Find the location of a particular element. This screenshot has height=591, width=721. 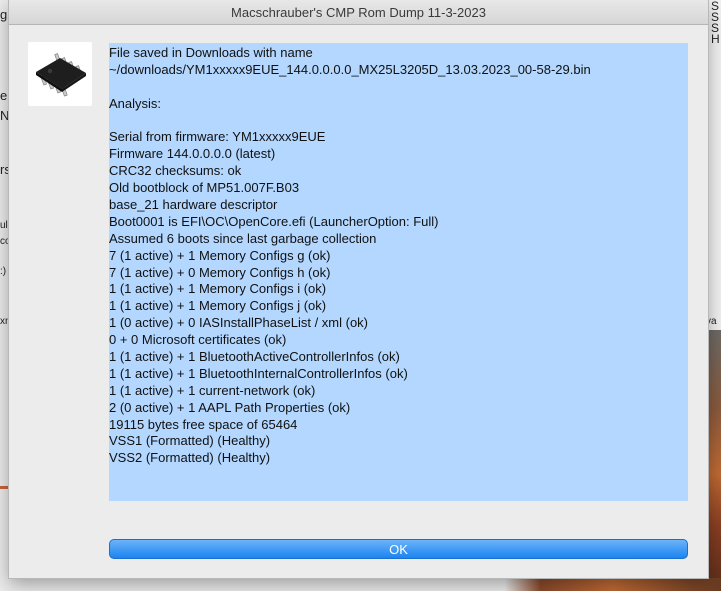

dialog-title: Macschrauber's CMP Rom Dump 11-3-2023 is located at coordinates (358, 12).